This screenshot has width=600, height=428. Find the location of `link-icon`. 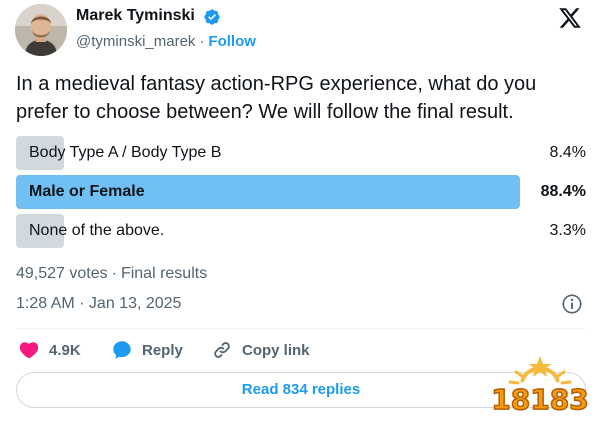

link-icon is located at coordinates (222, 350).